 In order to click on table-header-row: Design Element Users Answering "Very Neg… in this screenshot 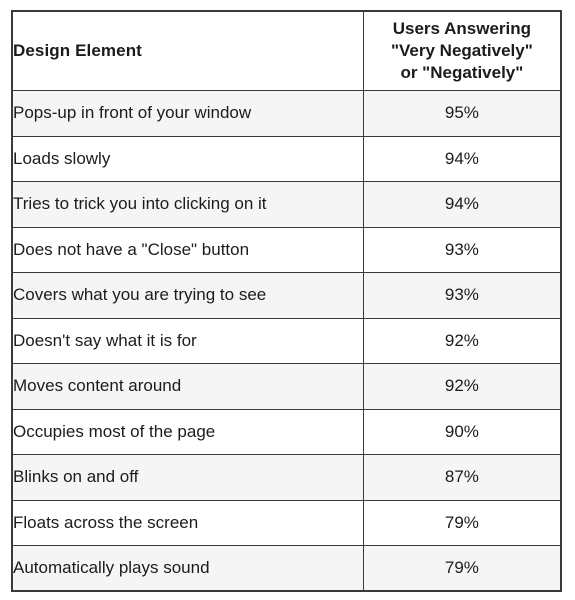, I will do `click(286, 50)`.